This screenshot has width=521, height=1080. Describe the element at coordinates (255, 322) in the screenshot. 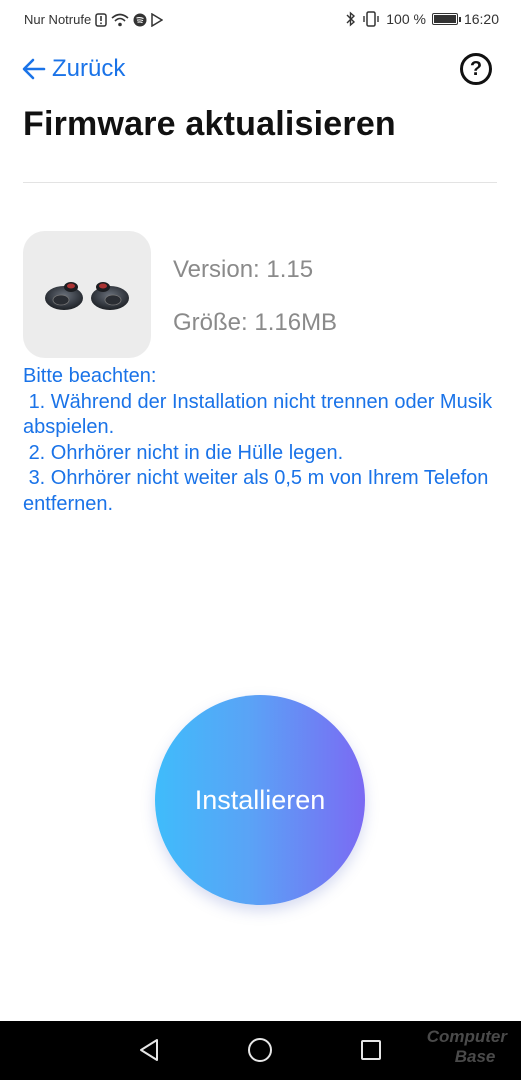

I see `firmware-size: Größe: 1.16MB` at that location.